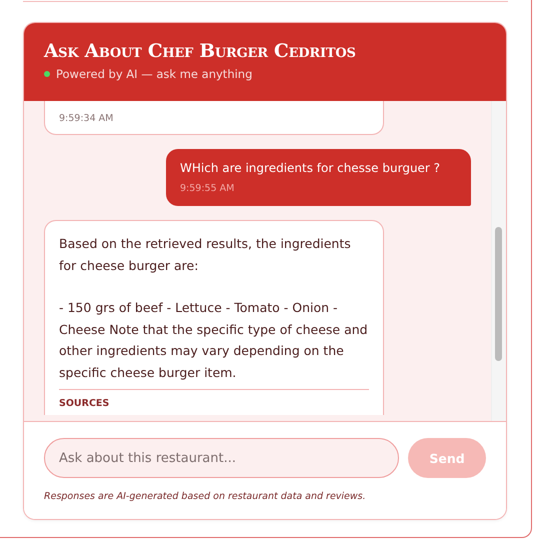  I want to click on message-time: 9:59:55 AM, so click(208, 188).